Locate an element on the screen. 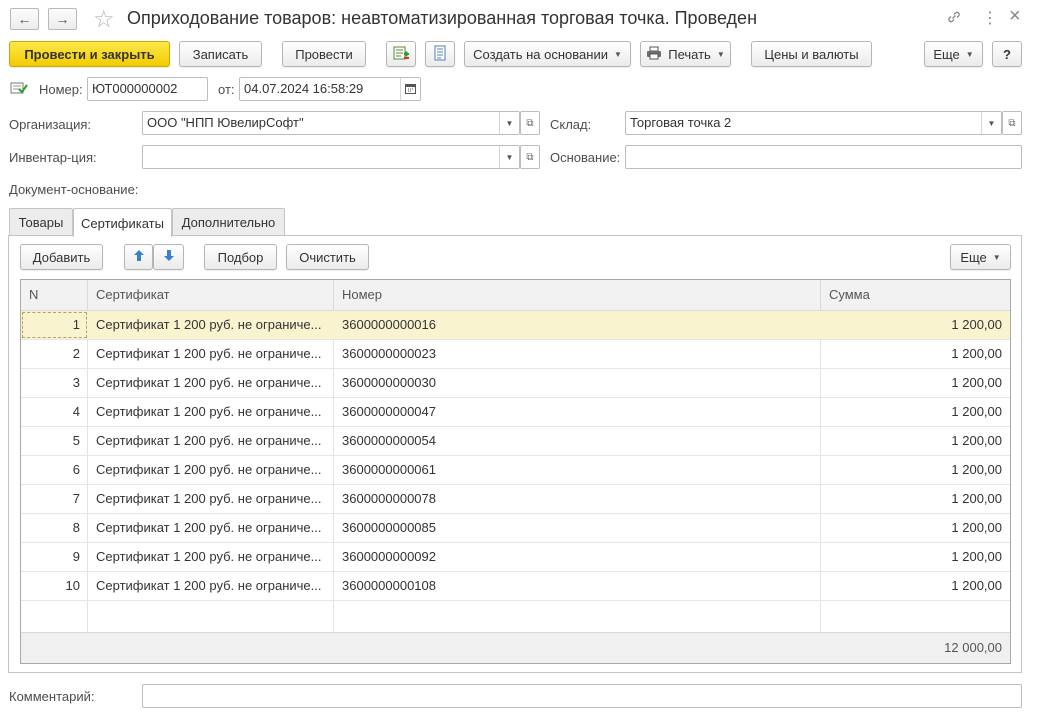 Image resolution: width=1038 pixels, height=718 pixels. inventory-label: Инвентар-ция: is located at coordinates (53, 157).